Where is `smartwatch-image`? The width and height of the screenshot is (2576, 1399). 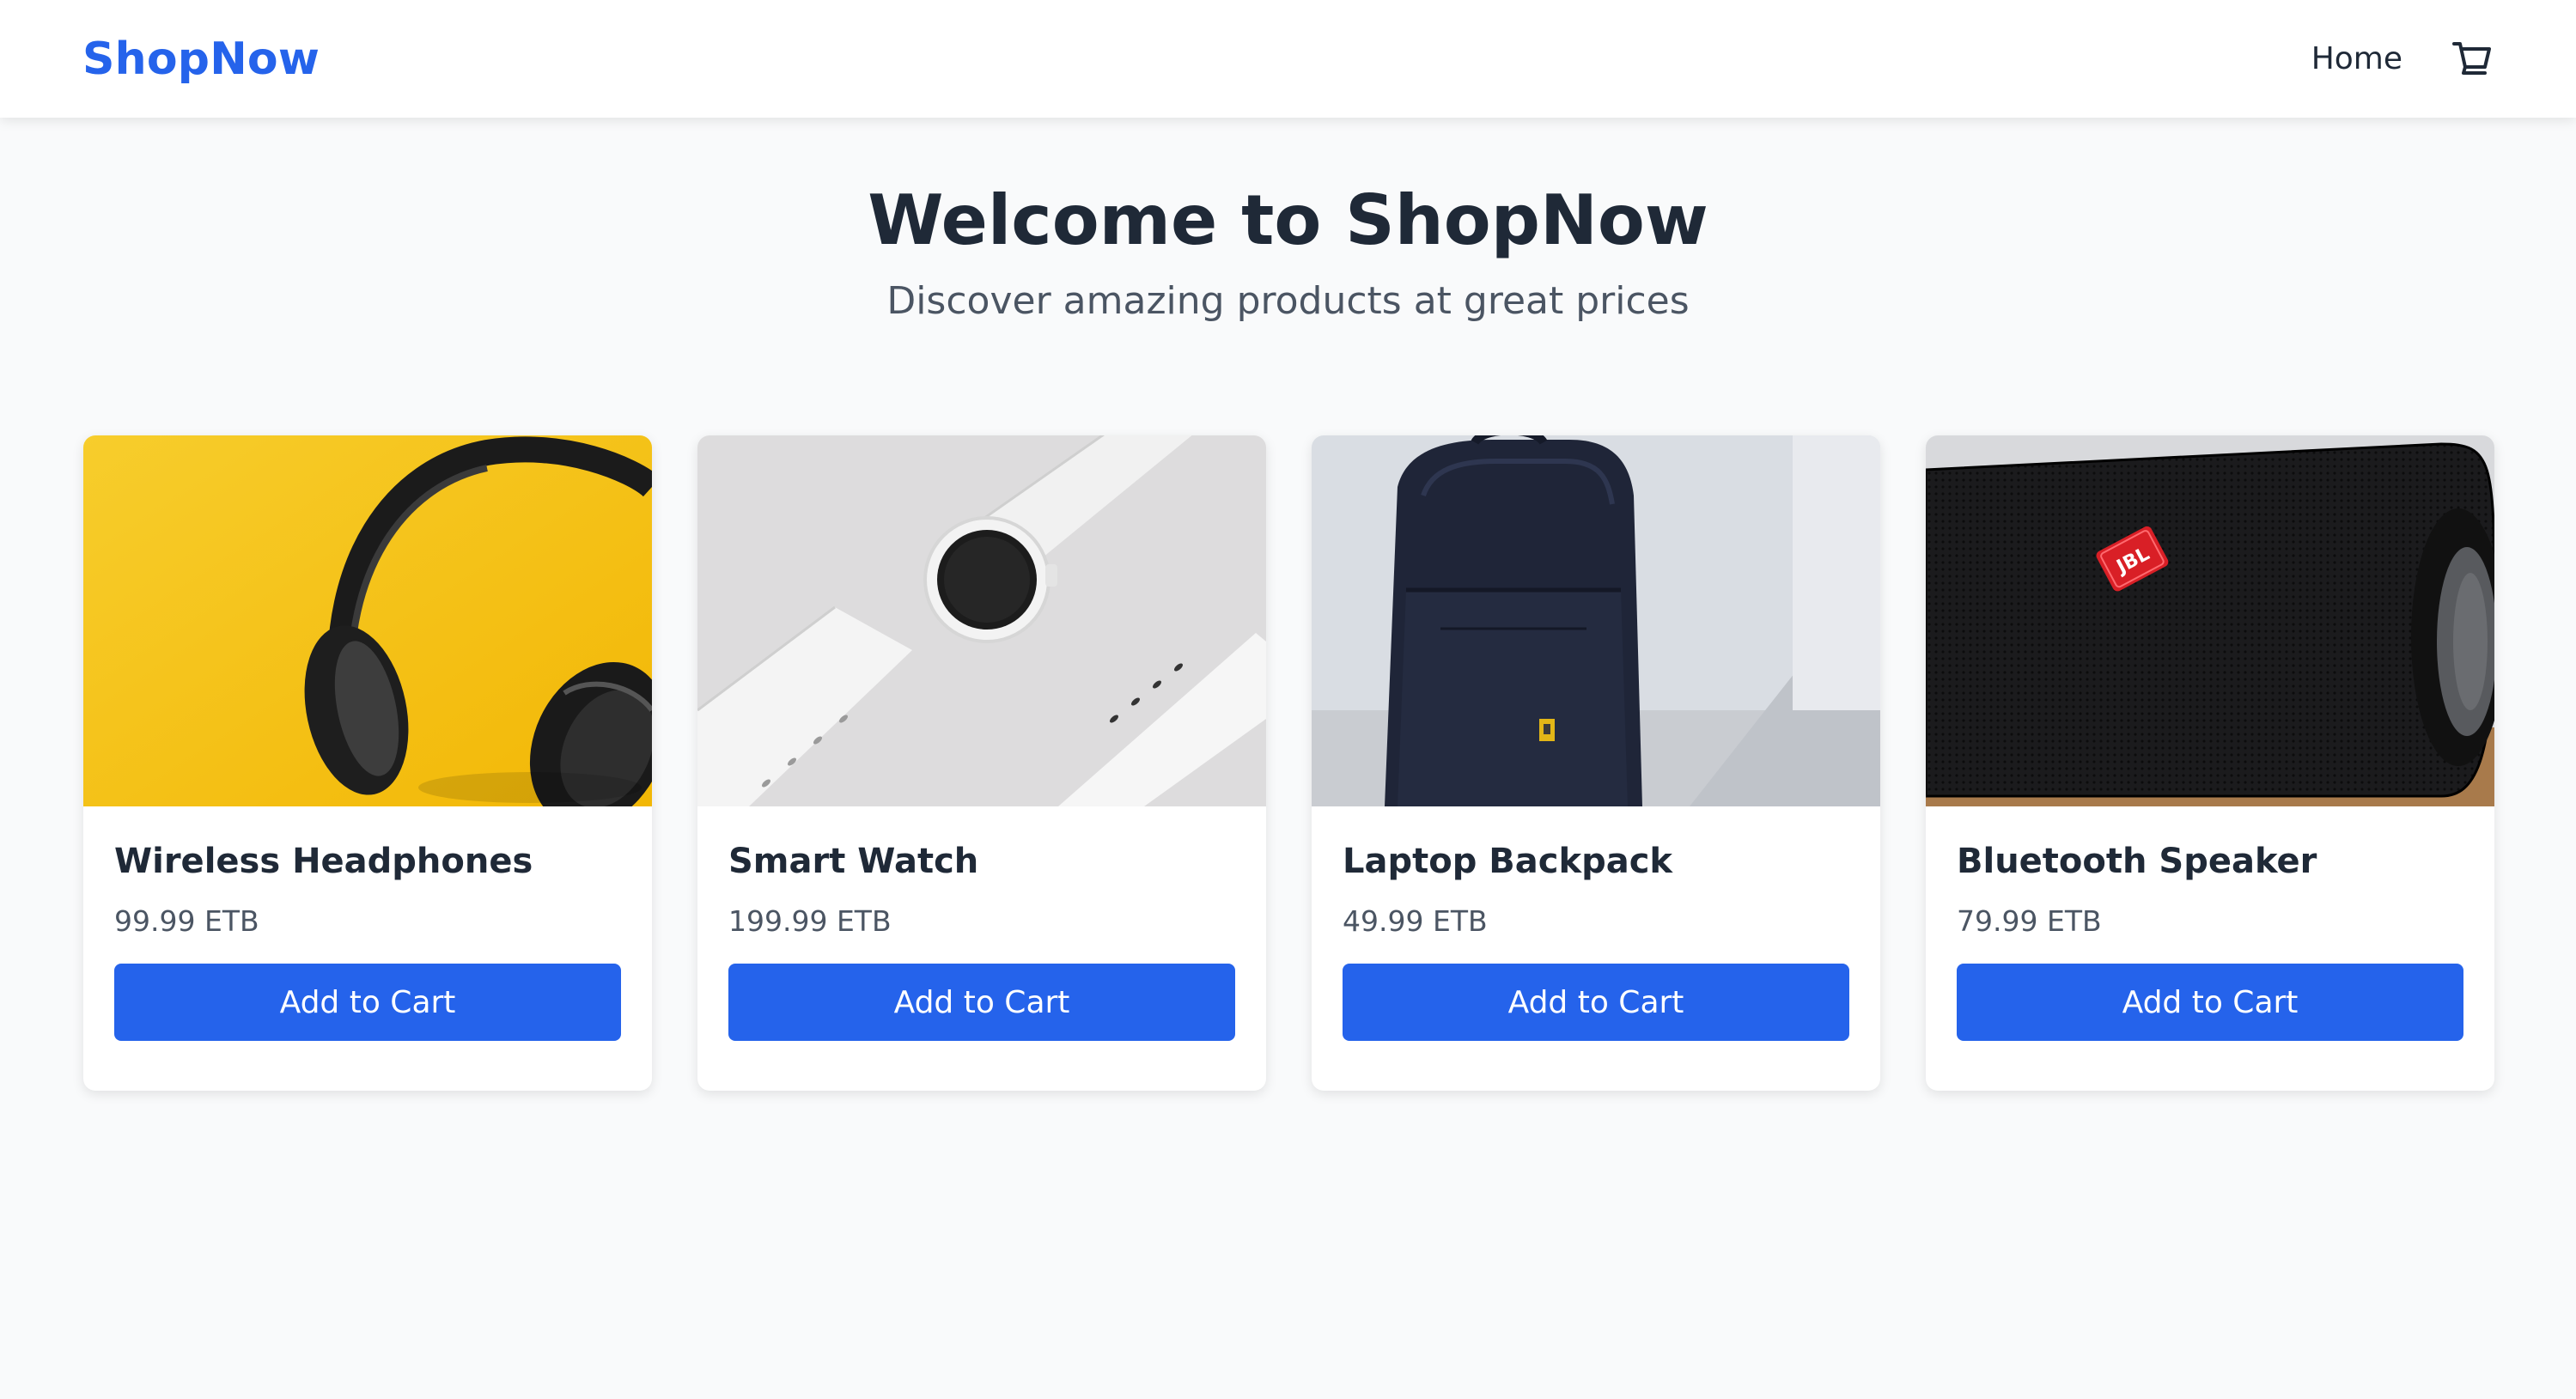
smartwatch-image is located at coordinates (981, 620).